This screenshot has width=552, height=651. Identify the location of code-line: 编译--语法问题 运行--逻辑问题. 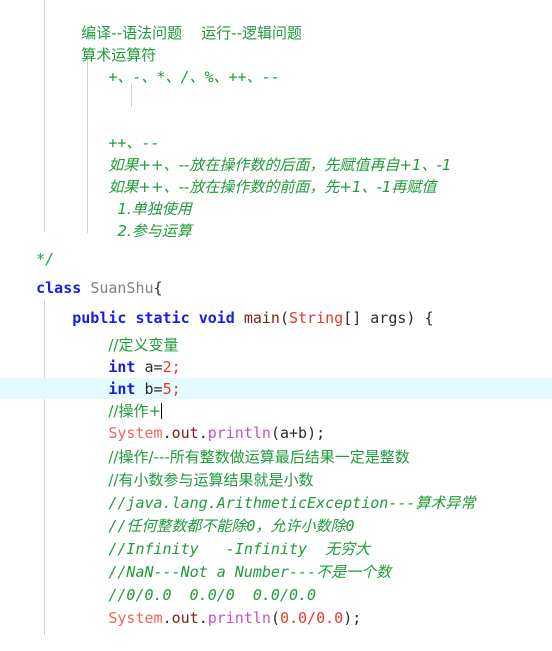
(276, 21).